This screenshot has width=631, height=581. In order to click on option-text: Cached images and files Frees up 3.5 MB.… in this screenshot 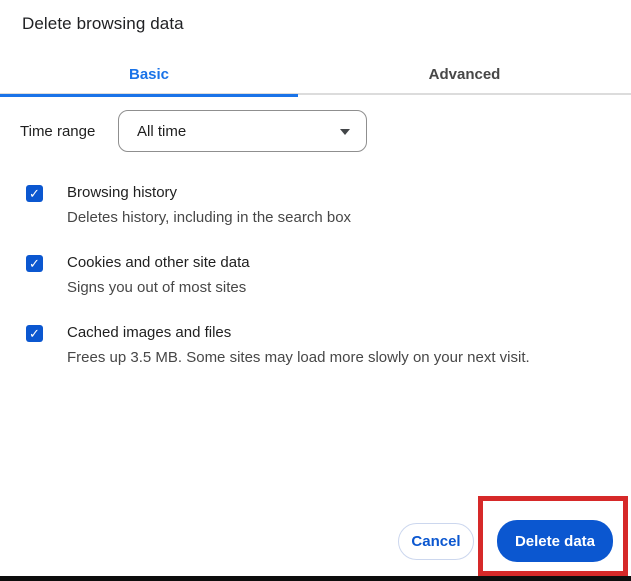, I will do `click(298, 345)`.